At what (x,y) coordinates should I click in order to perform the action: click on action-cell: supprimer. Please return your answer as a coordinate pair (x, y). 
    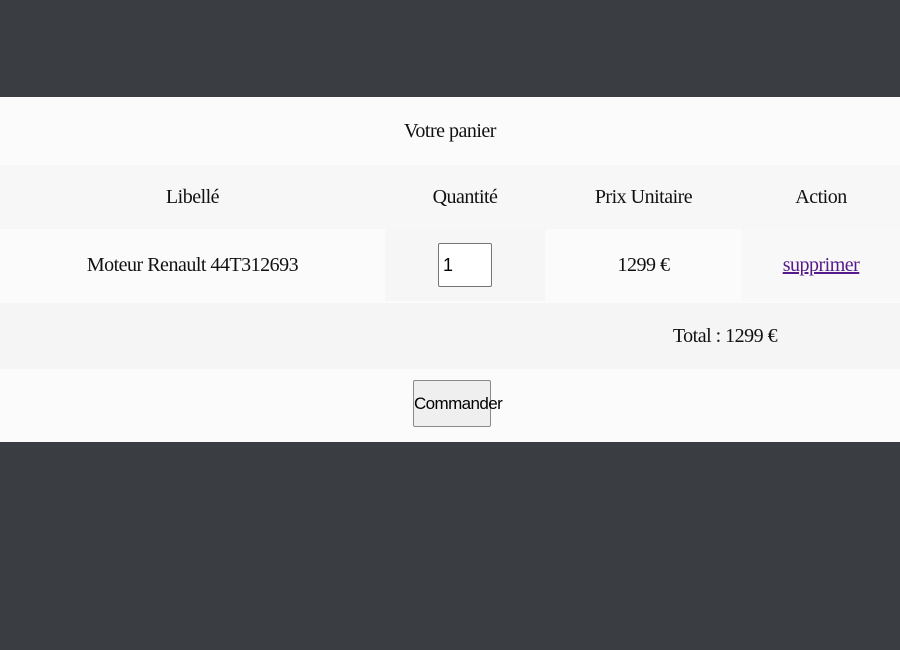
    Looking at the image, I should click on (821, 265).